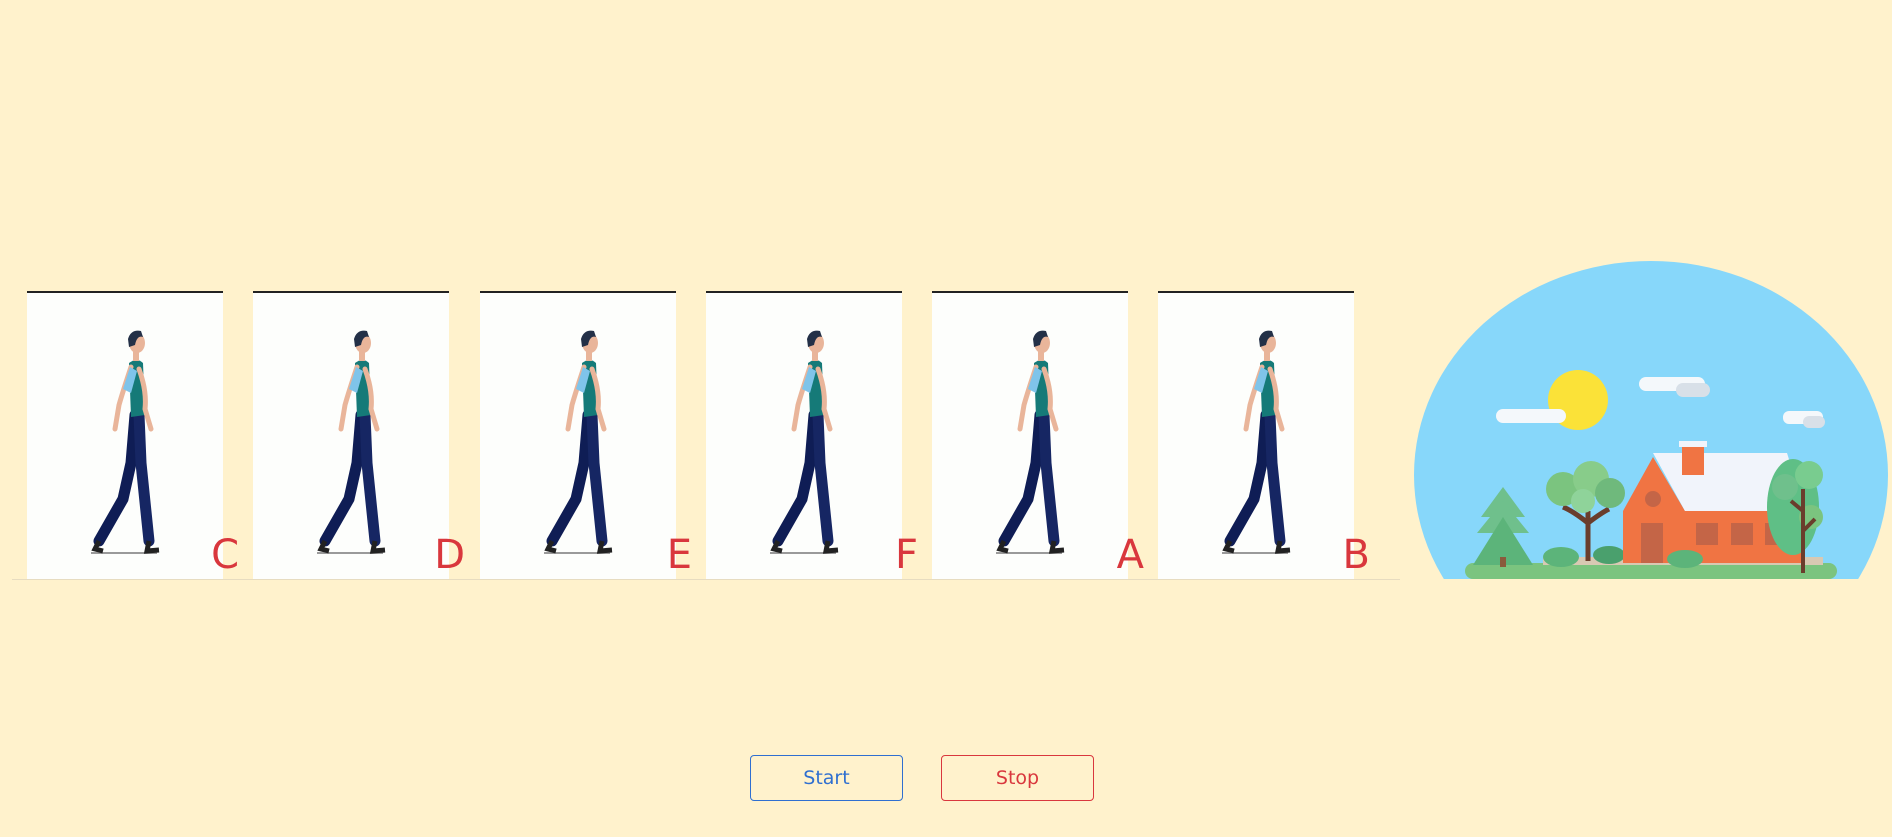 This screenshot has width=1892, height=837. Describe the element at coordinates (449, 555) in the screenshot. I see `frame-label: D` at that location.